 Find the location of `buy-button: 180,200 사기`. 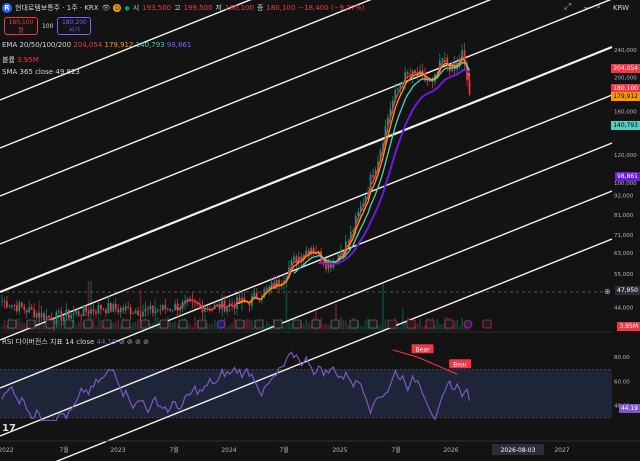

buy-button: 180,200 사기 is located at coordinates (74, 26).